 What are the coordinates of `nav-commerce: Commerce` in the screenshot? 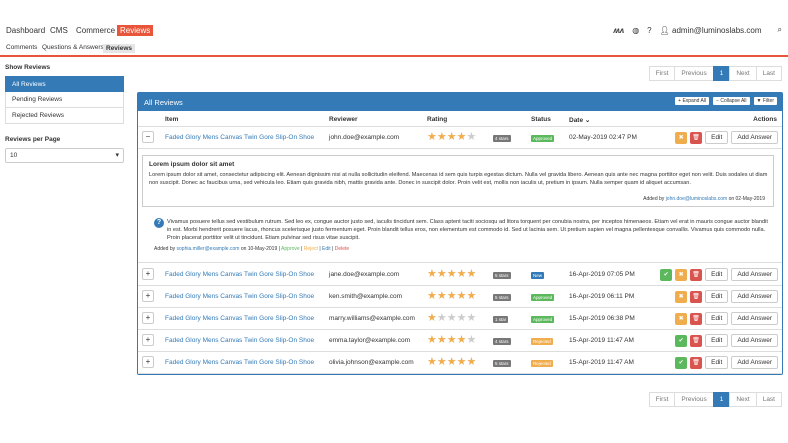 It's located at (95, 30).